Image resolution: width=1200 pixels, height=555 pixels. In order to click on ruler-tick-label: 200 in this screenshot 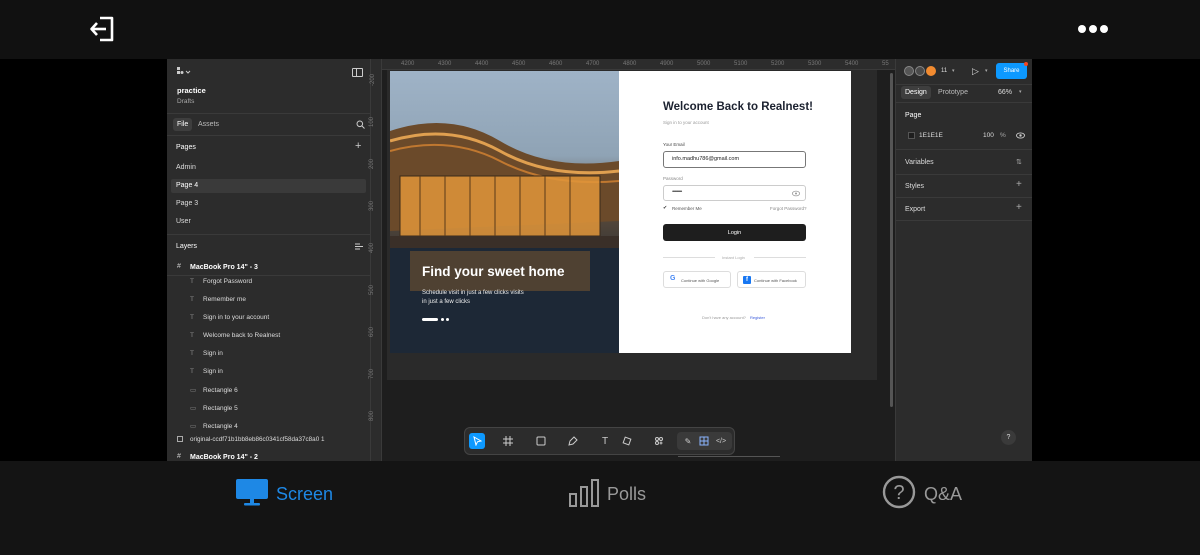, I will do `click(372, 164)`.